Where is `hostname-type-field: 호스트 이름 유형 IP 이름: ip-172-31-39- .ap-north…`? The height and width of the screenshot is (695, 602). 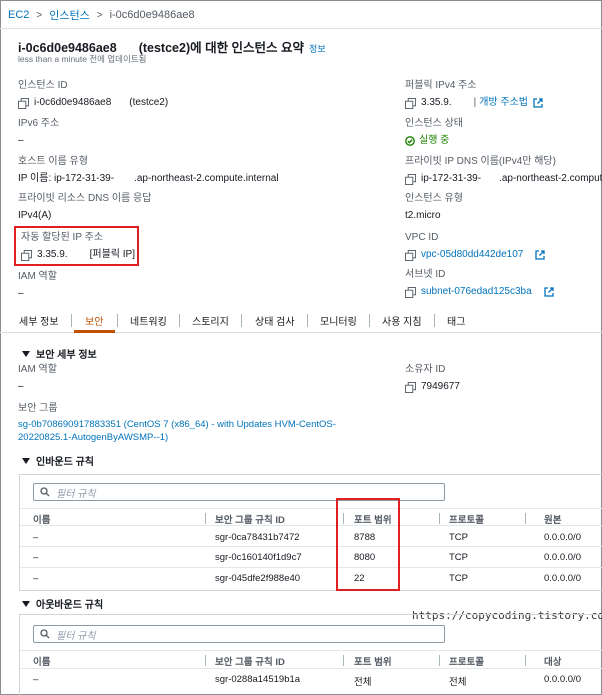
hostname-type-field: 호스트 이름 유형 IP 이름: ip-172-31-39- .ap-north… is located at coordinates (148, 170).